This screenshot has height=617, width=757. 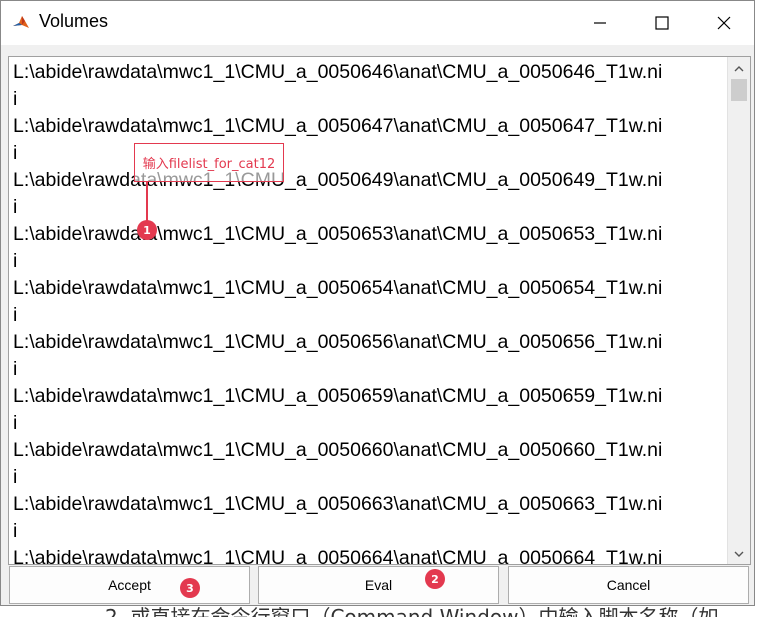 I want to click on scroll-up-button, so click(x=739, y=68).